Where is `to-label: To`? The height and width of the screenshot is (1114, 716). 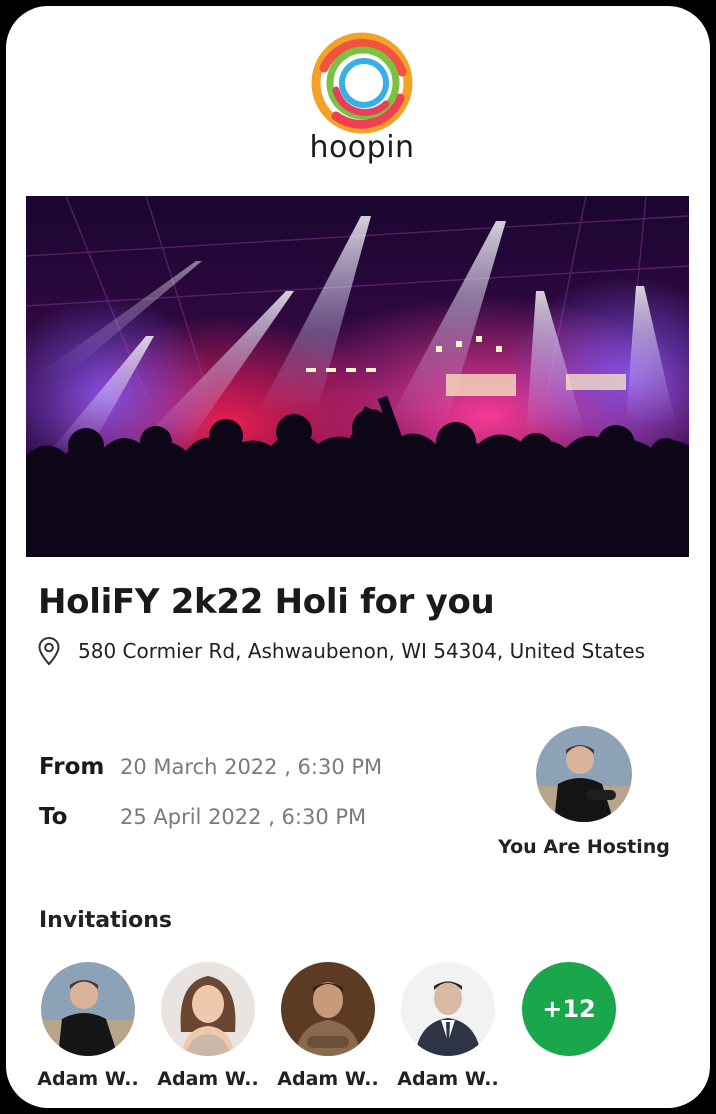
to-label: To is located at coordinates (53, 817).